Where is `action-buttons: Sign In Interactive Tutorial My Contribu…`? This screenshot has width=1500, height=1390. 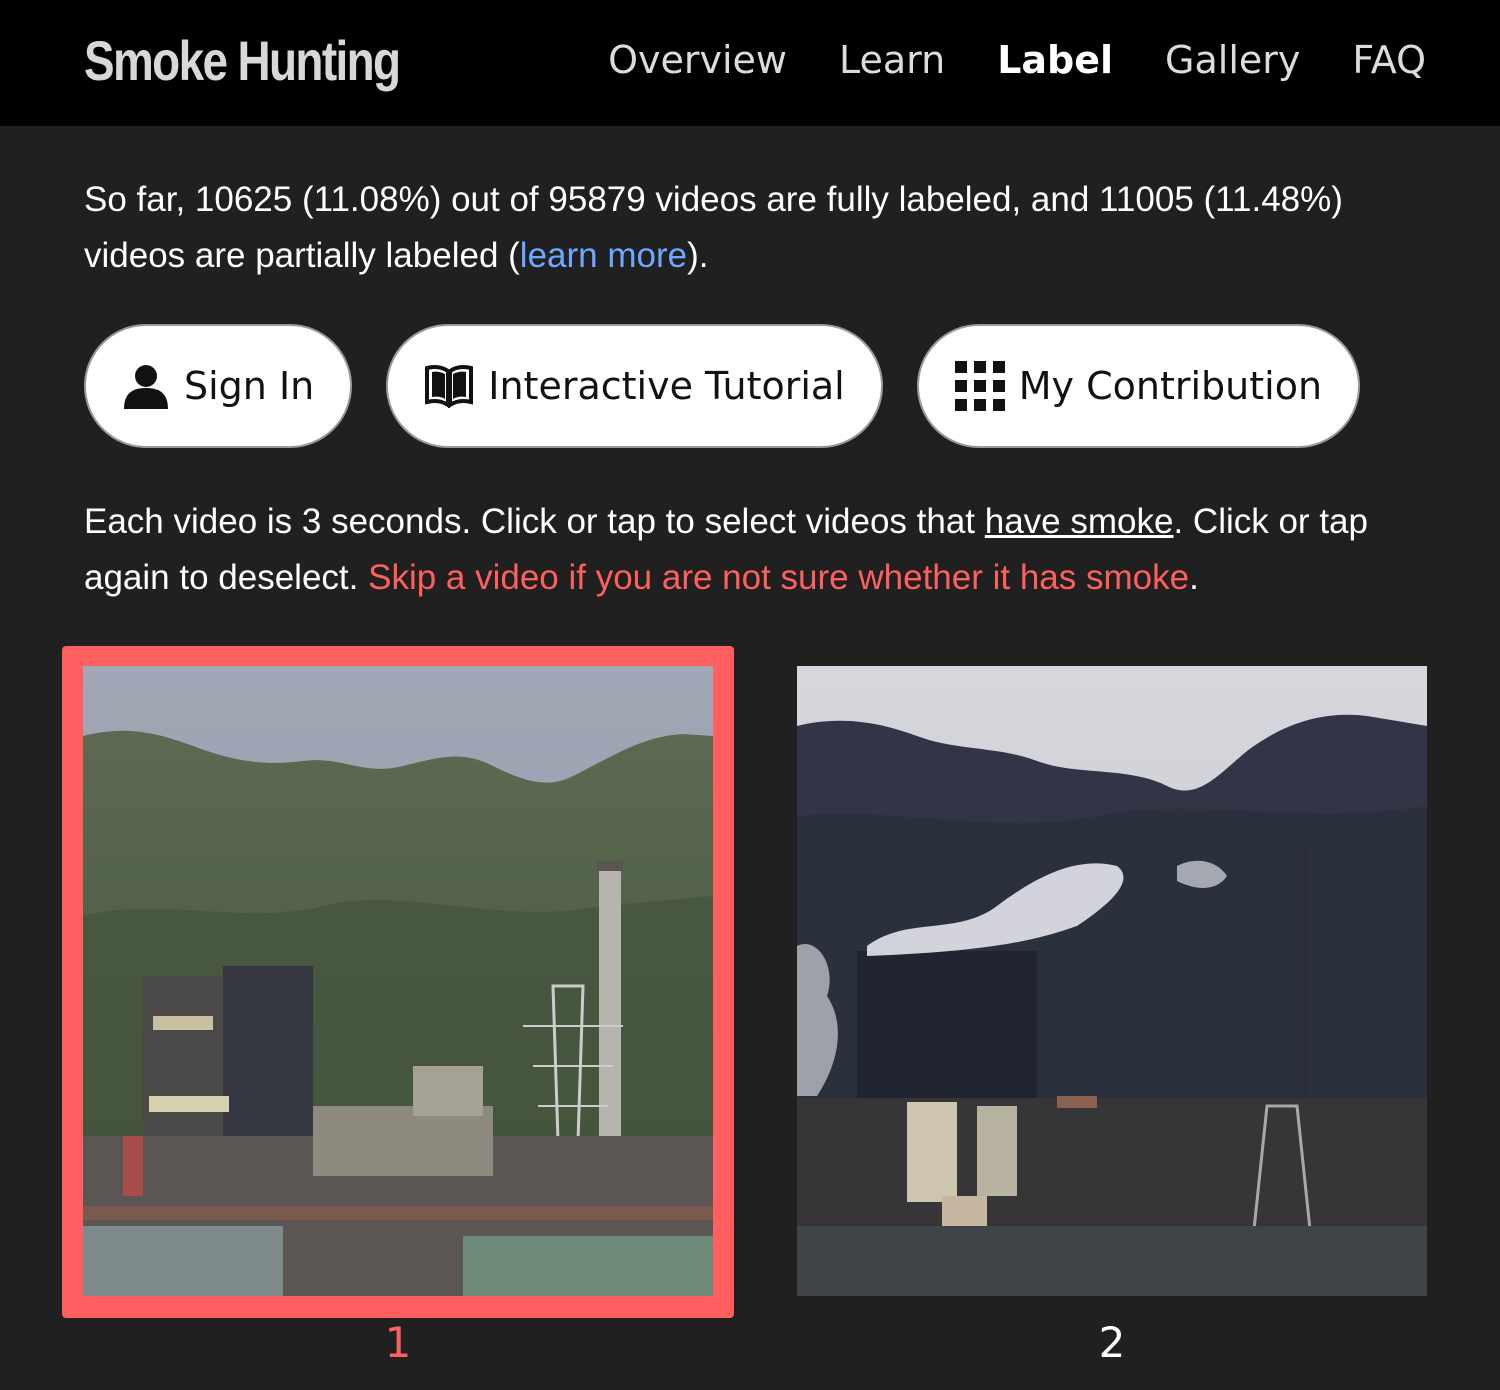
action-buttons: Sign In Interactive Tutorial My Contribu… is located at coordinates (722, 386).